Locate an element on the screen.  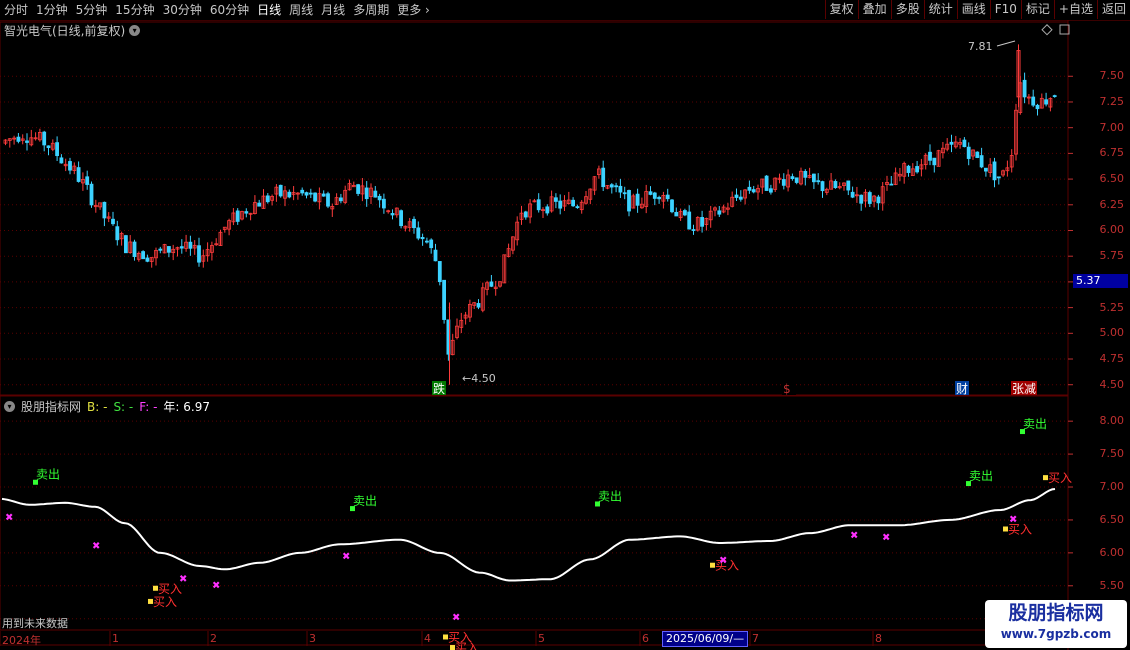
x-label-3: 3 is located at coordinates (312, 638).